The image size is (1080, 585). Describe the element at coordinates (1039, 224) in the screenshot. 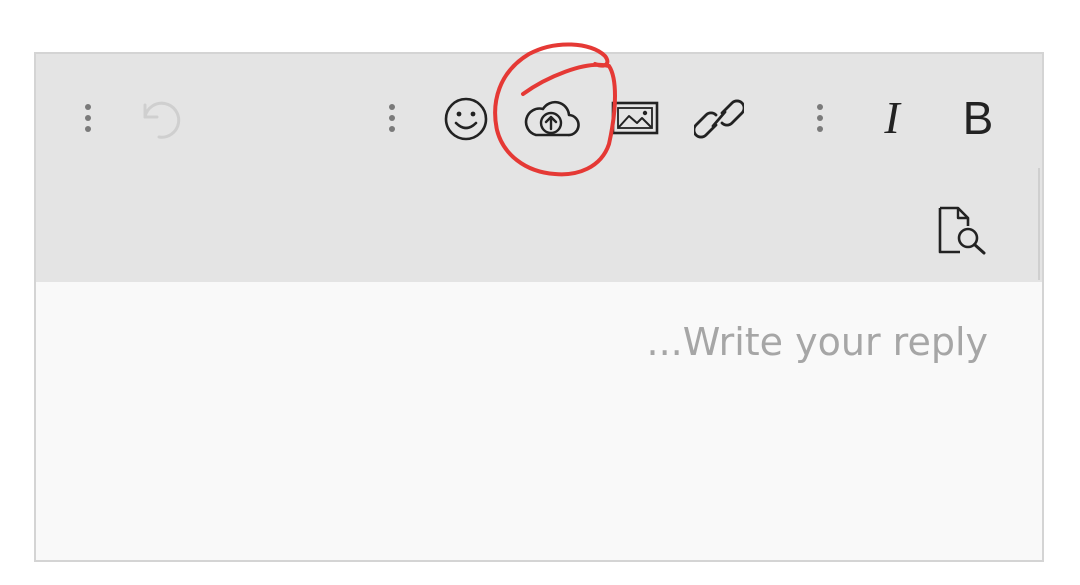

I see `toolbar-divider` at that location.